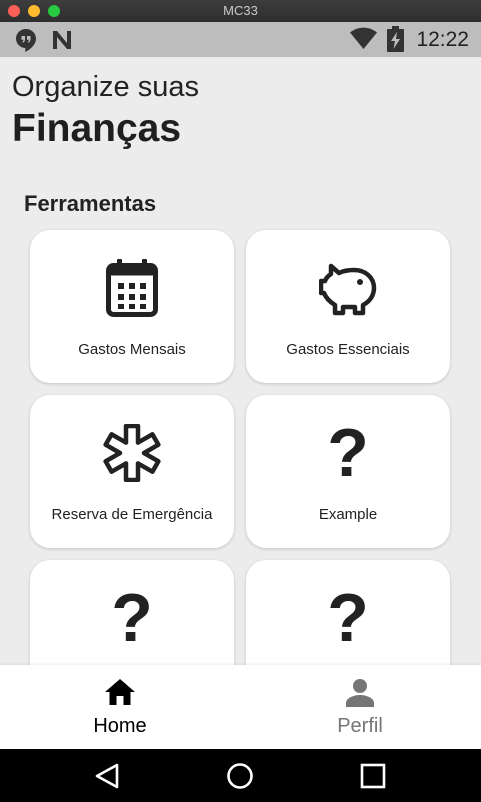  I want to click on card-gastos-essenciais: Gastos Essenciais, so click(348, 306).